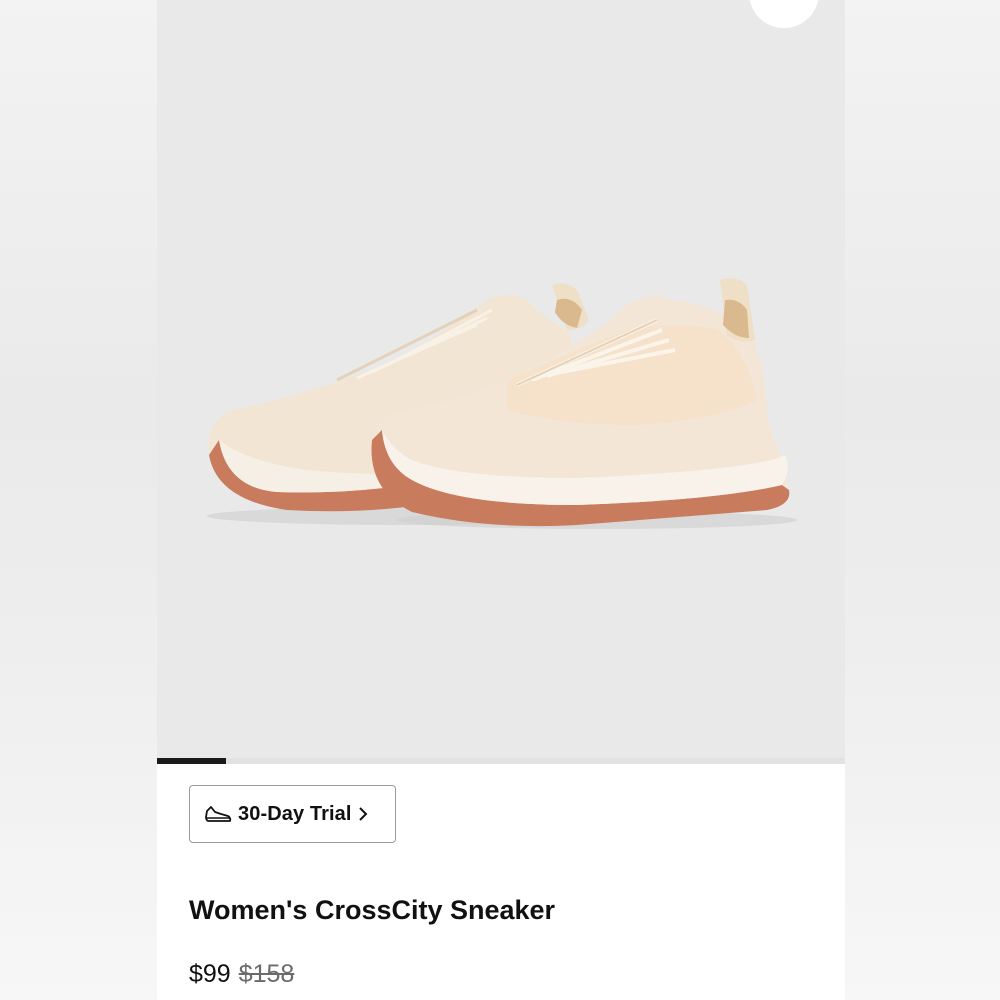 Image resolution: width=1000 pixels, height=1000 pixels. What do you see at coordinates (218, 814) in the screenshot?
I see `shoe-icon` at bounding box center [218, 814].